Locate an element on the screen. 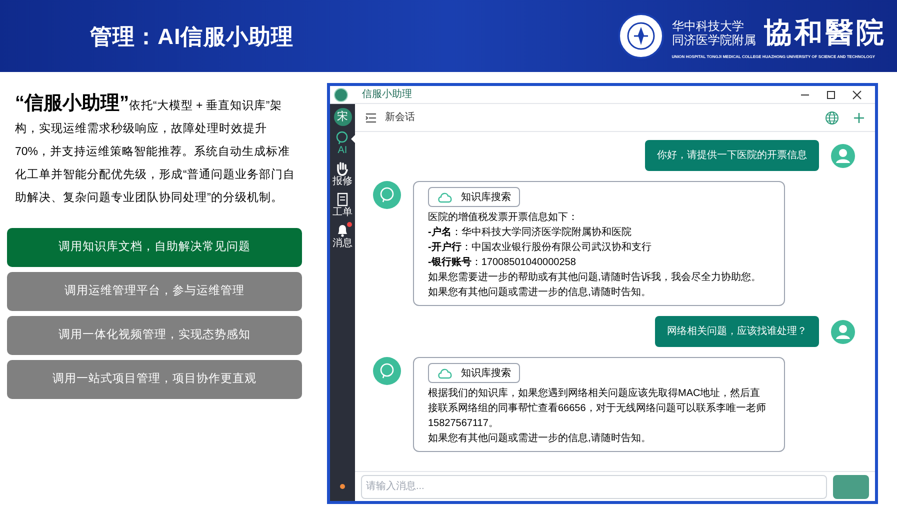  message-text: 如果您需要进一步的帮助或有其他问题,请随时告诉我，我会尽全力协助您。 is located at coordinates (595, 277).